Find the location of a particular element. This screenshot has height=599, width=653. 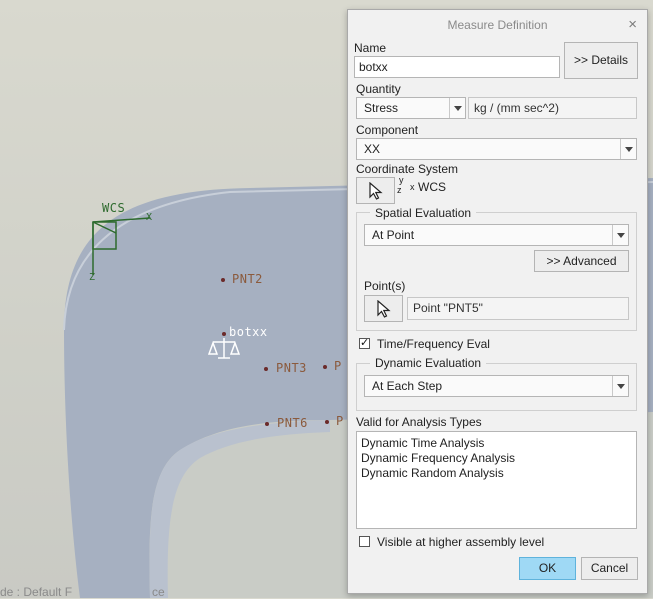

coord-system-value: WCS is located at coordinates (432, 187).